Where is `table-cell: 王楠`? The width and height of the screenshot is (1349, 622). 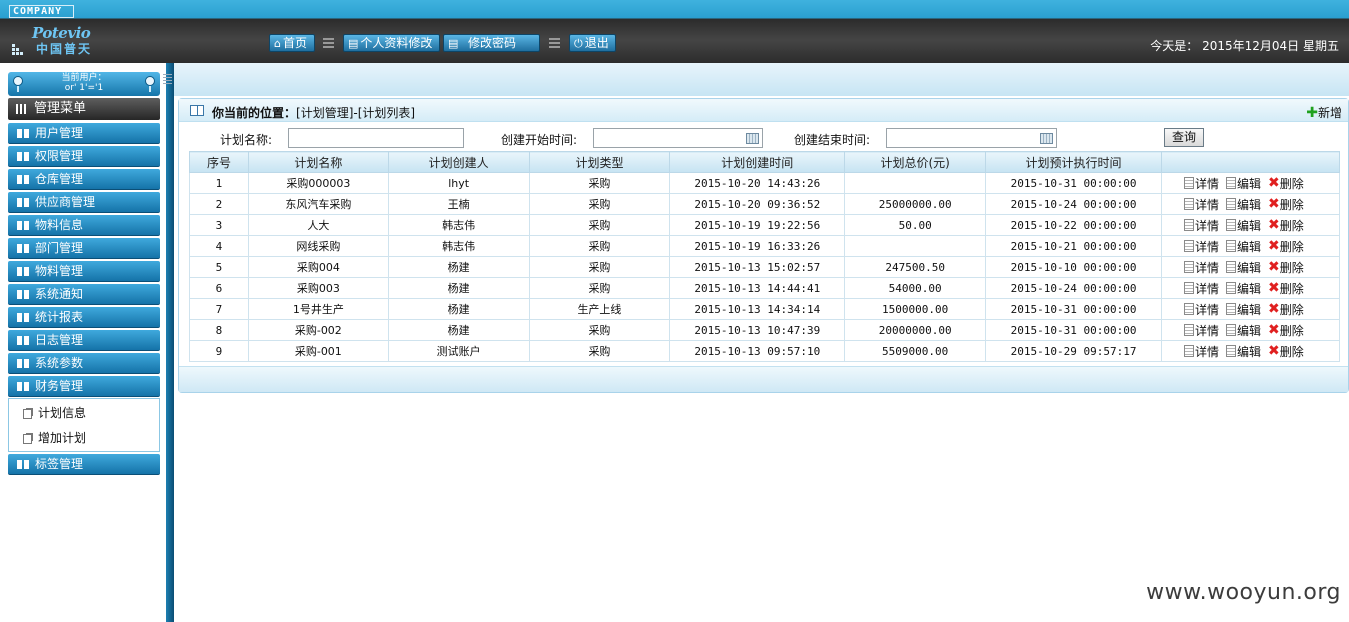
table-cell: 王楠 is located at coordinates (458, 204).